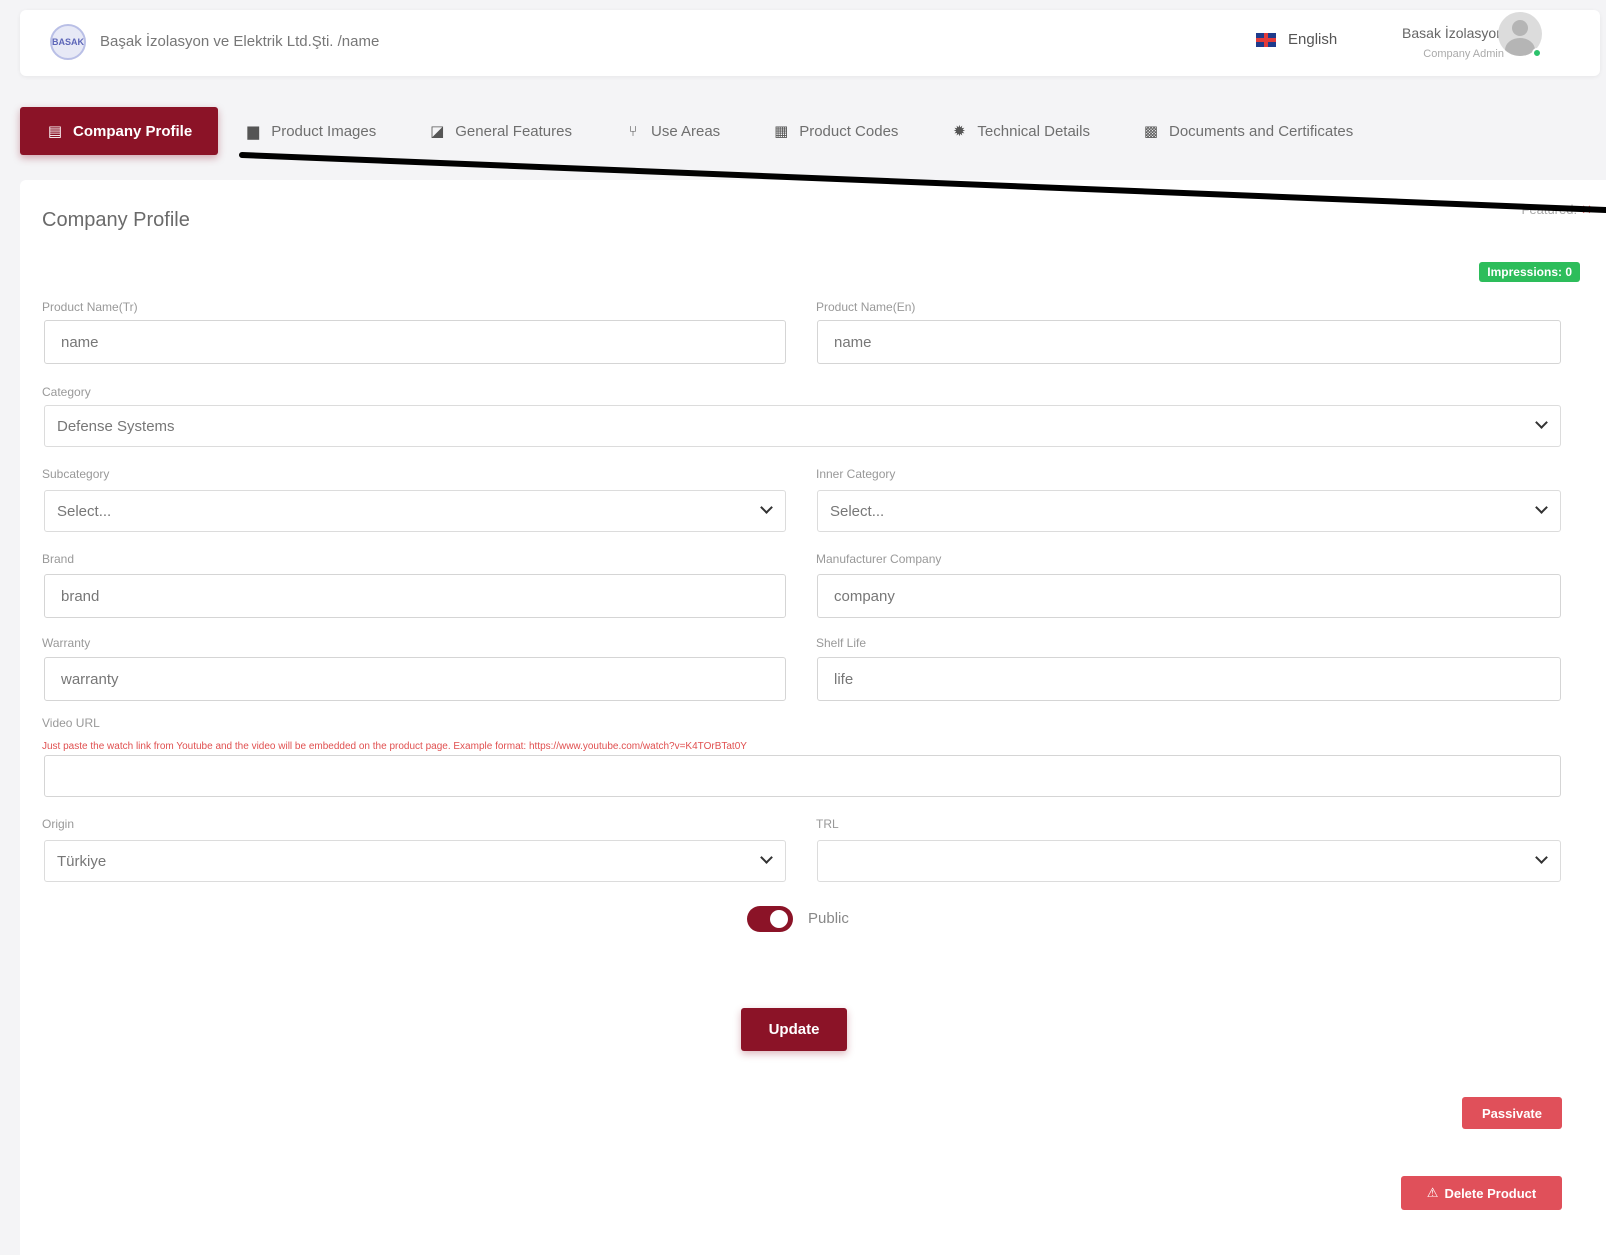 This screenshot has height=1255, width=1606. Describe the element at coordinates (959, 131) in the screenshot. I see `gear-icon: ✹` at that location.